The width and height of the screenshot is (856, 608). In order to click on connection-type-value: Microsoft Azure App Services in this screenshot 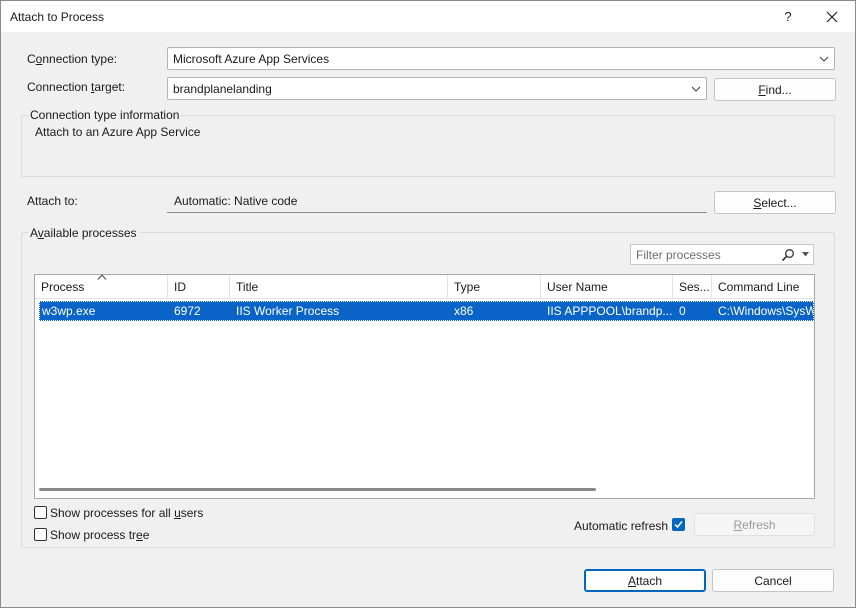, I will do `click(251, 59)`.